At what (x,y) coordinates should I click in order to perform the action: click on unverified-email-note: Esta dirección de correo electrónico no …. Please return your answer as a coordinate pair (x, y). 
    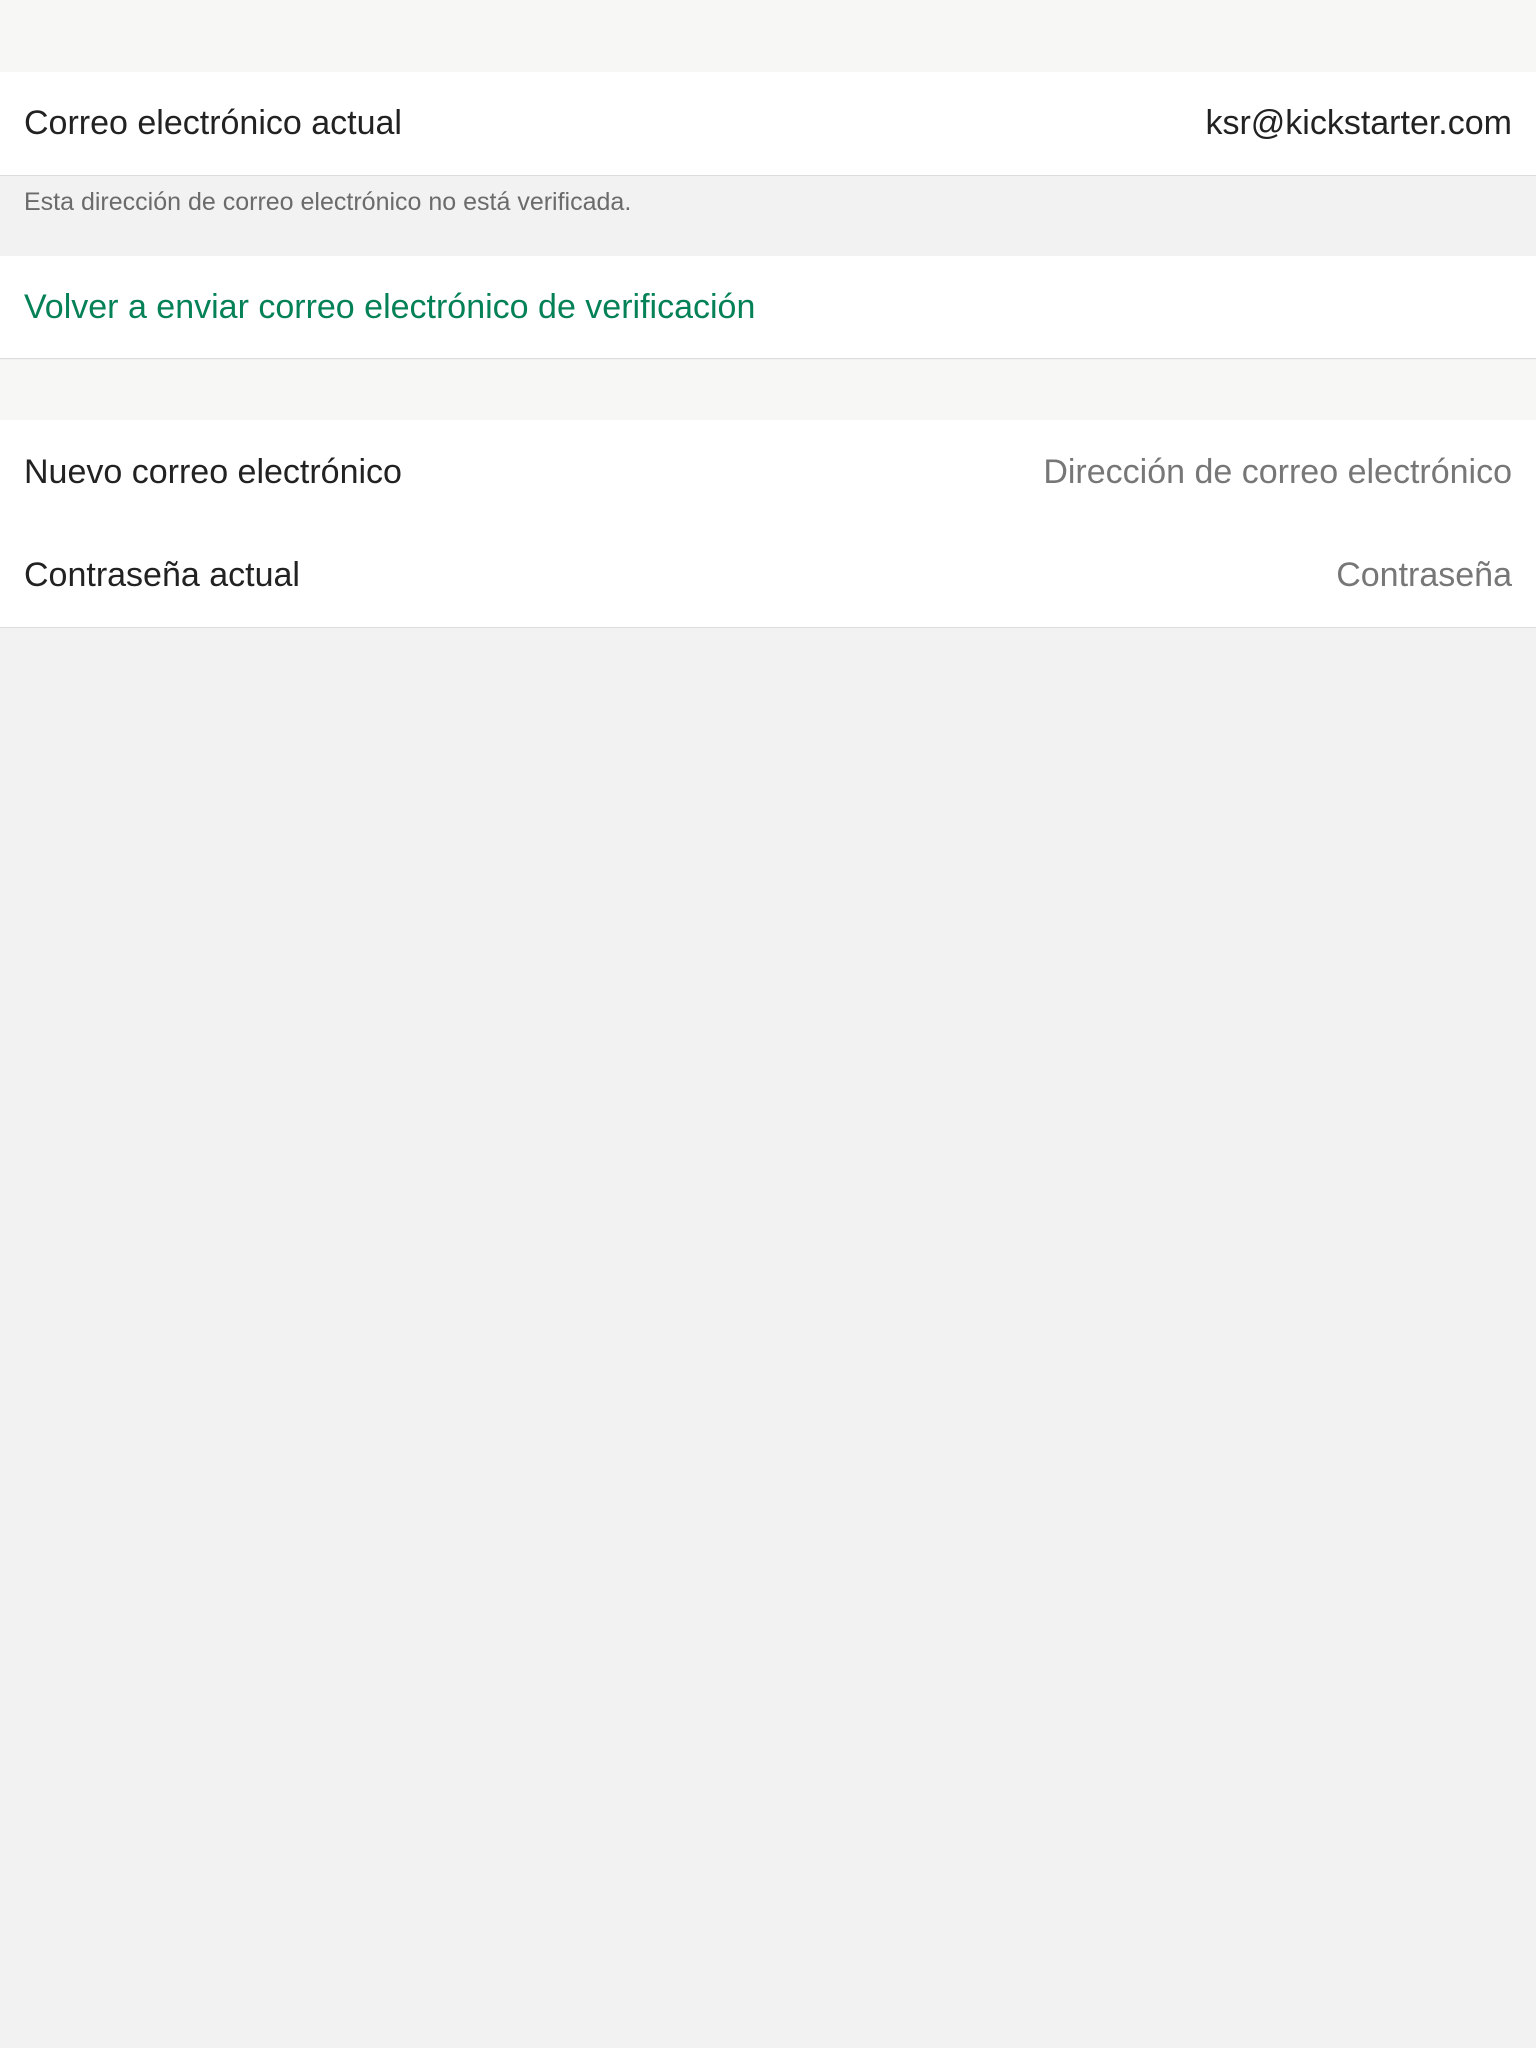
    Looking at the image, I should click on (328, 202).